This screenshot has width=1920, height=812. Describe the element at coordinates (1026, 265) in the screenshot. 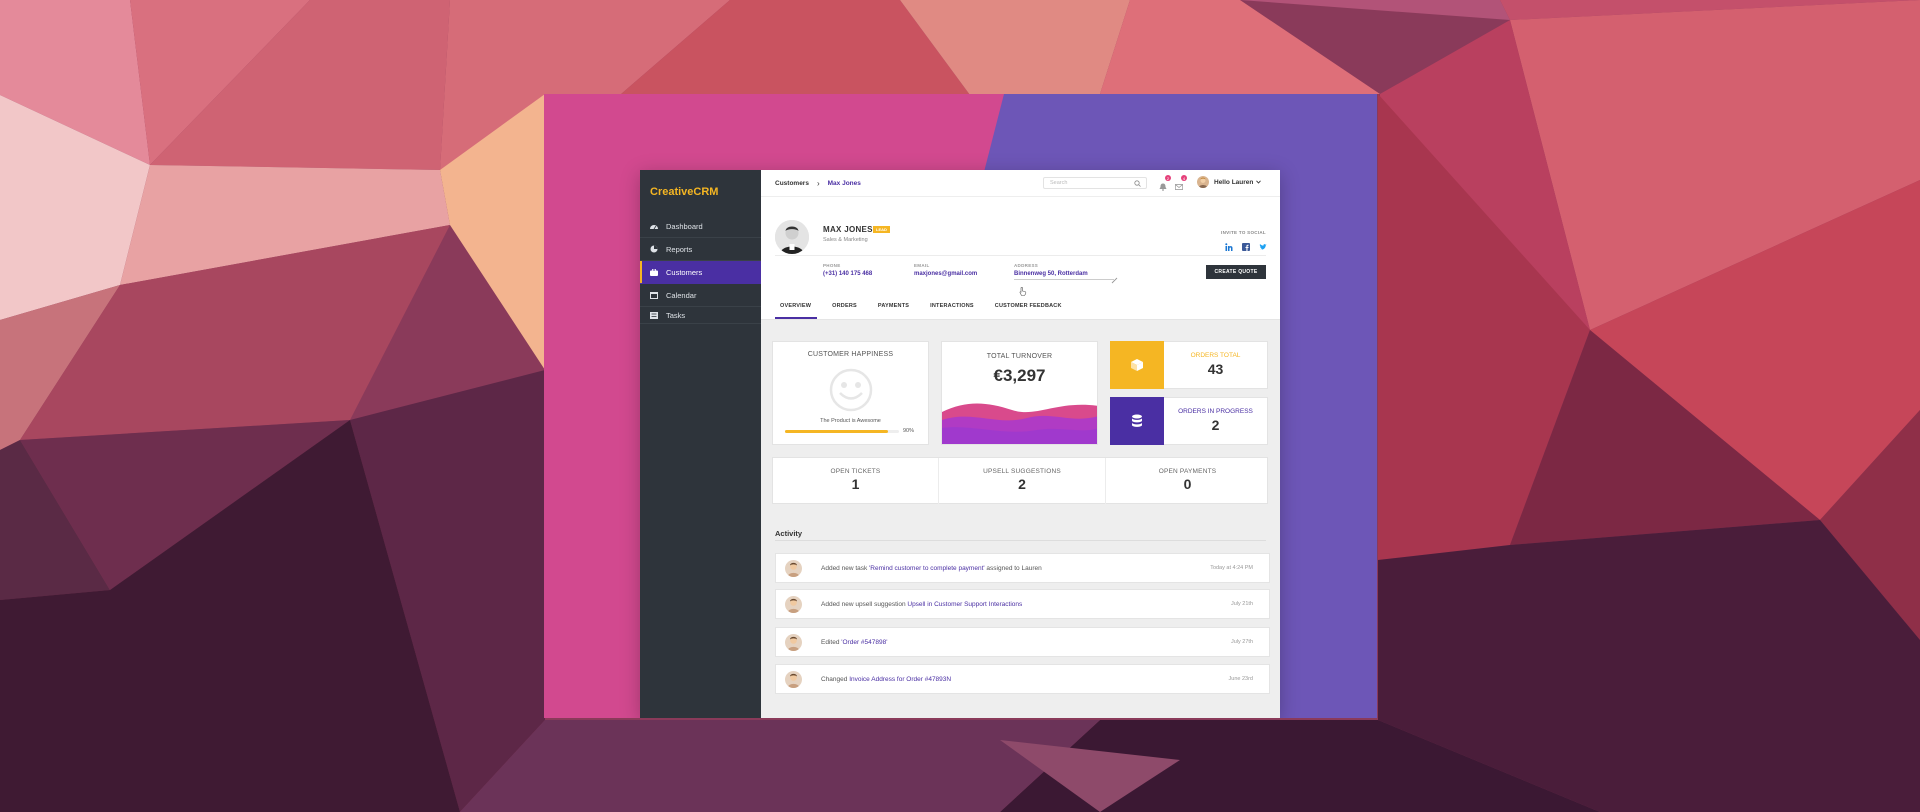

I see `address-label: ADDRESS` at that location.